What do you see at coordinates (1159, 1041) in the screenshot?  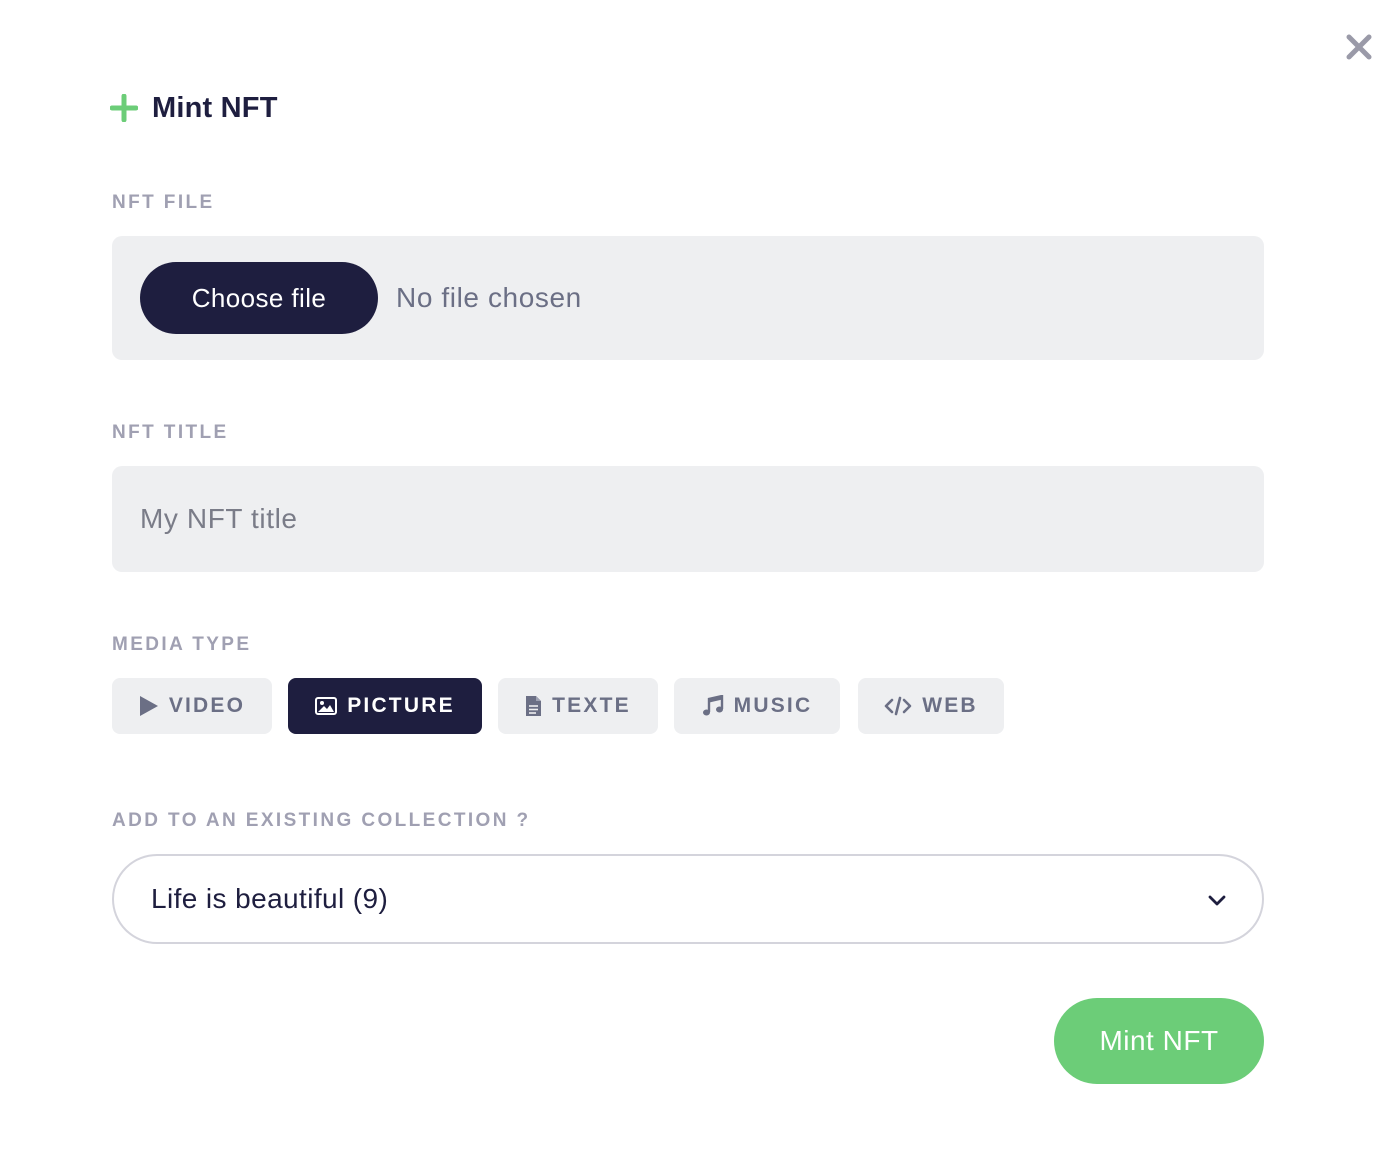 I see `mint-nft-button: Mint NFT` at bounding box center [1159, 1041].